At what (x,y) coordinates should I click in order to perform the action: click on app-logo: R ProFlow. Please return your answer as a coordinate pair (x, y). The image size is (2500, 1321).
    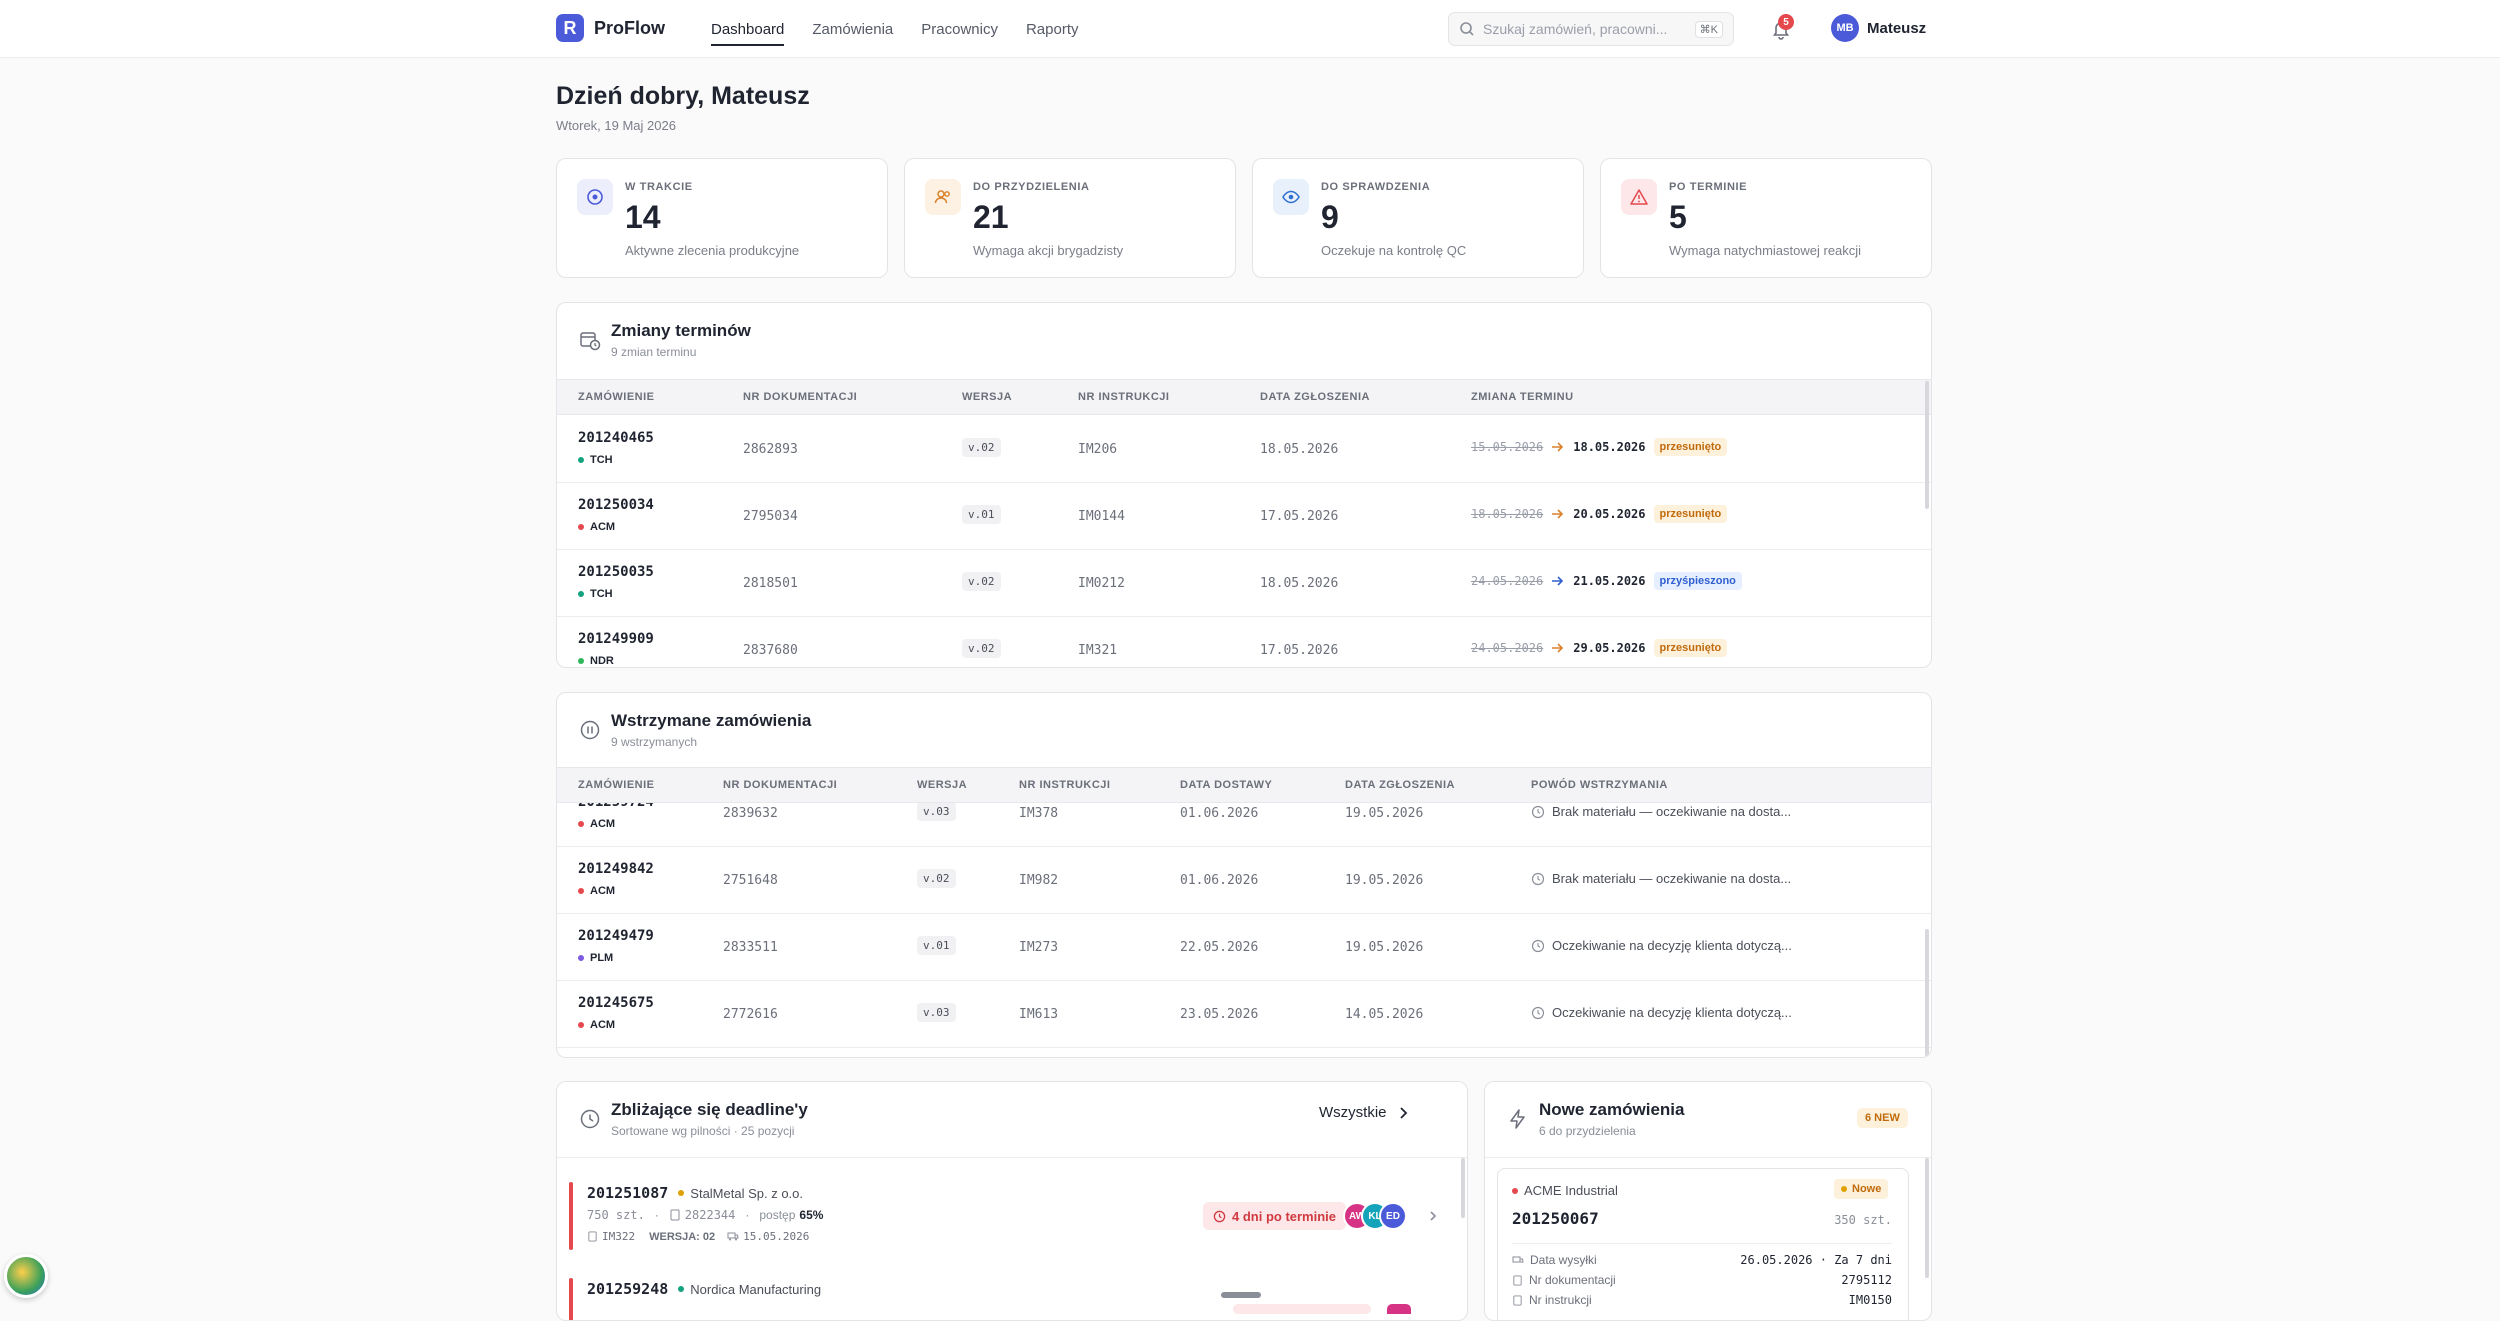
    Looking at the image, I should click on (610, 28).